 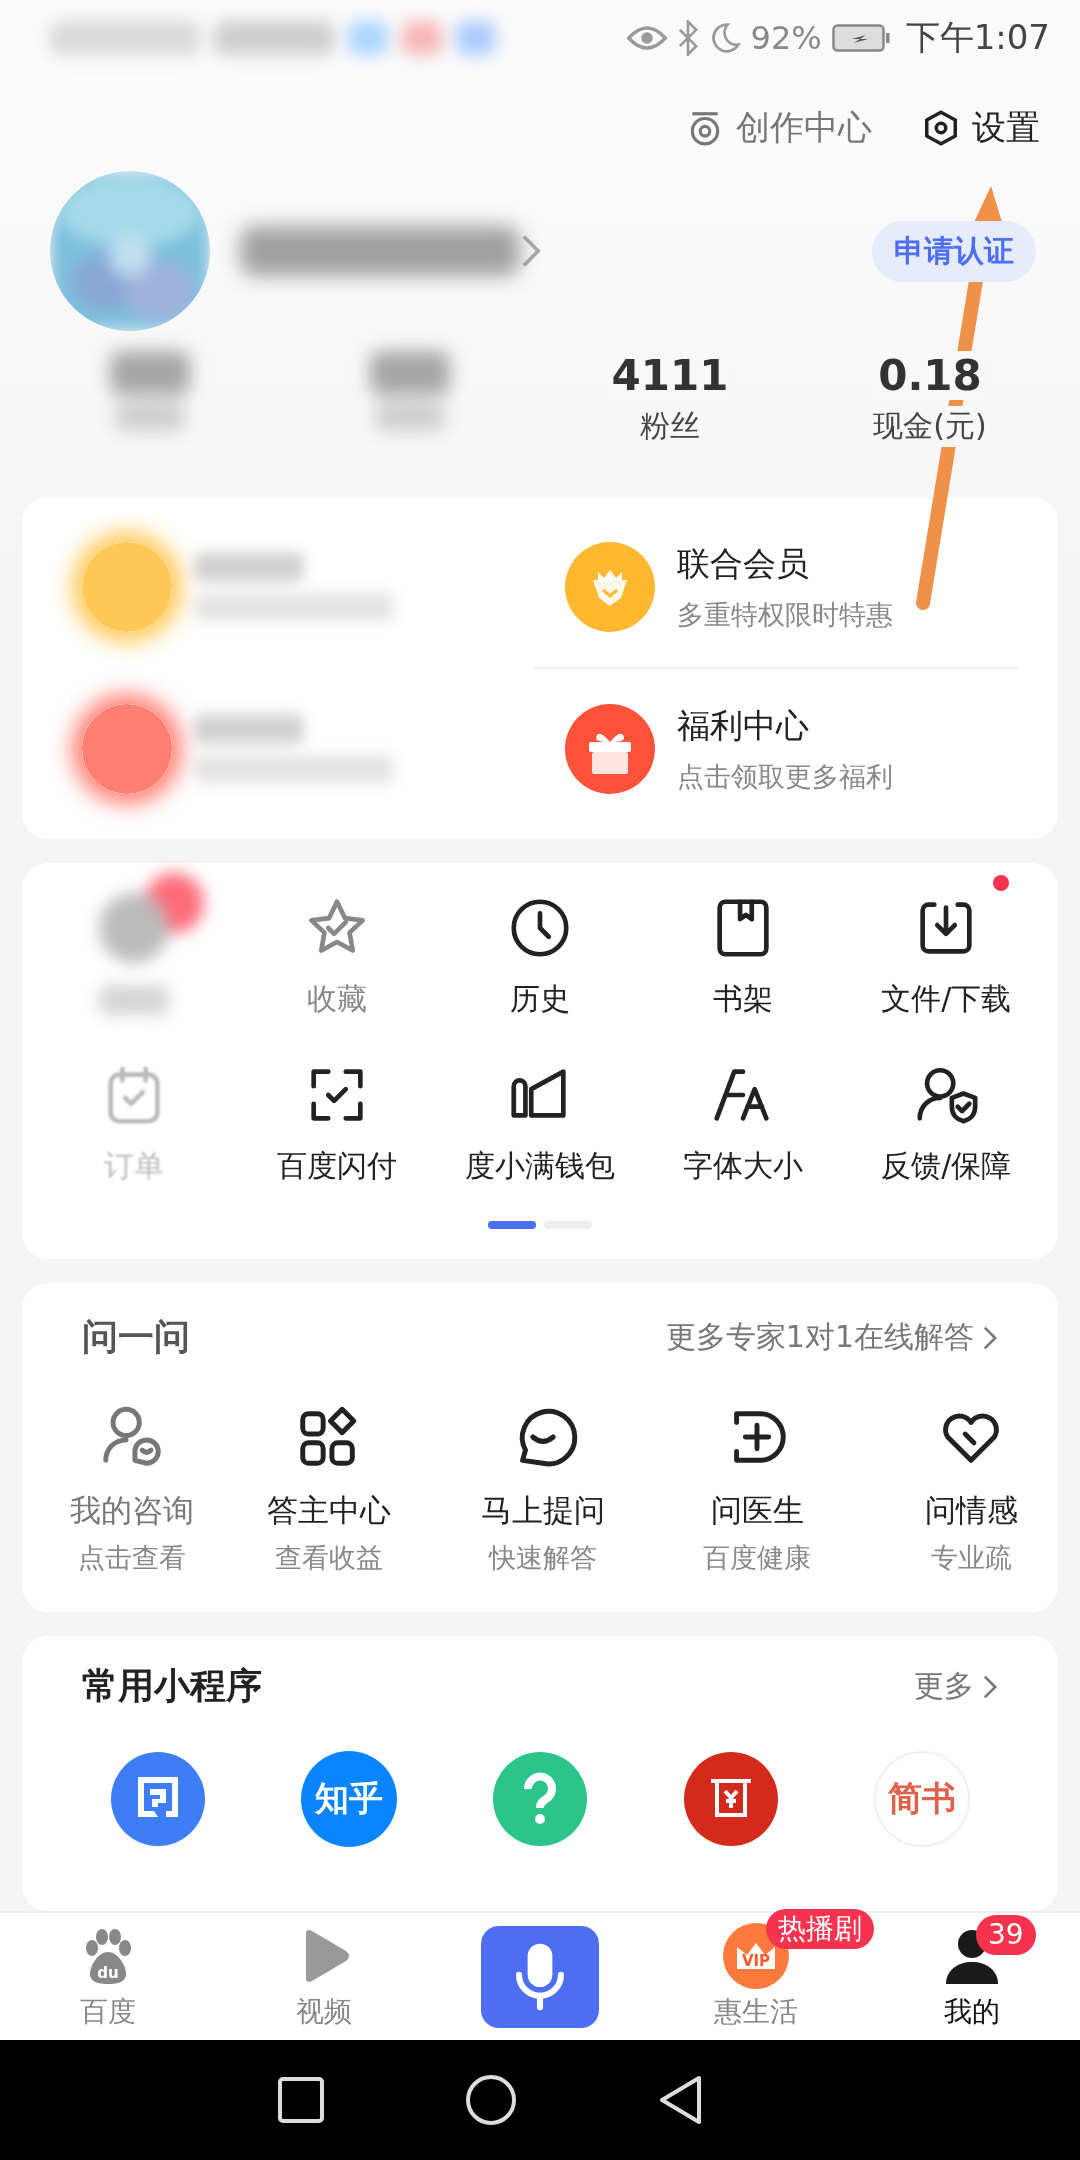 I want to click on ask-subtitle: 快速解答, so click(x=543, y=1558).